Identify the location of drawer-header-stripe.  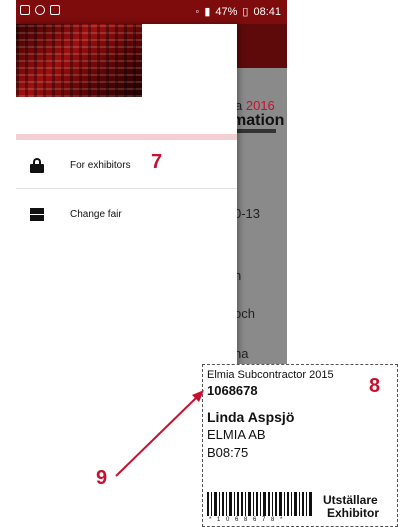
(126, 137).